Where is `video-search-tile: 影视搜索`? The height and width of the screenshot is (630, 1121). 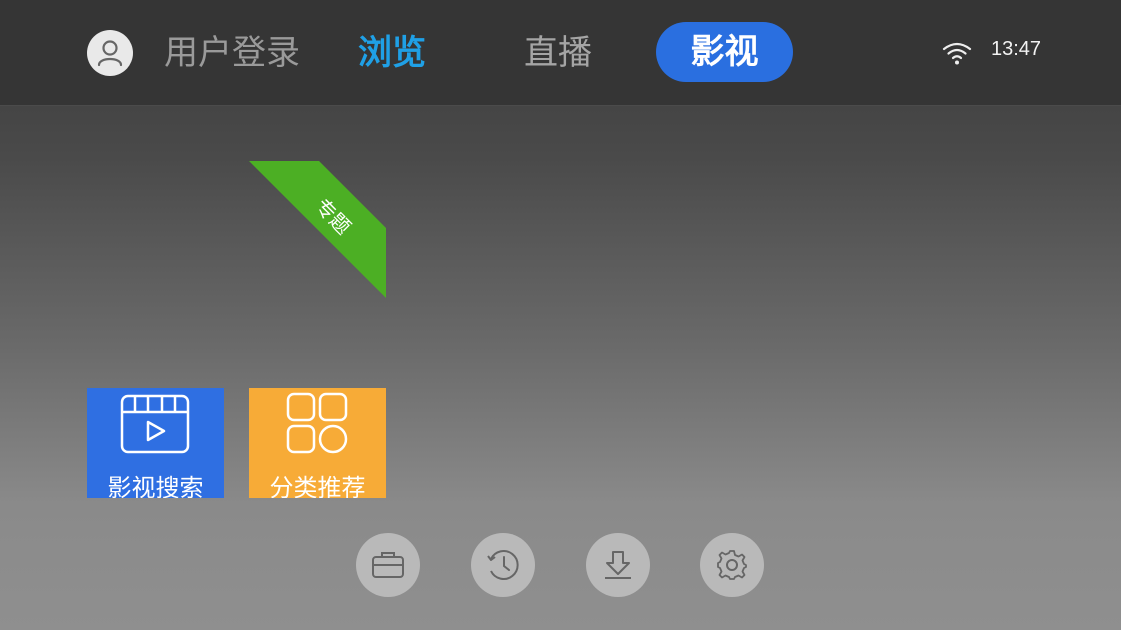 video-search-tile: 影视搜索 is located at coordinates (155, 443).